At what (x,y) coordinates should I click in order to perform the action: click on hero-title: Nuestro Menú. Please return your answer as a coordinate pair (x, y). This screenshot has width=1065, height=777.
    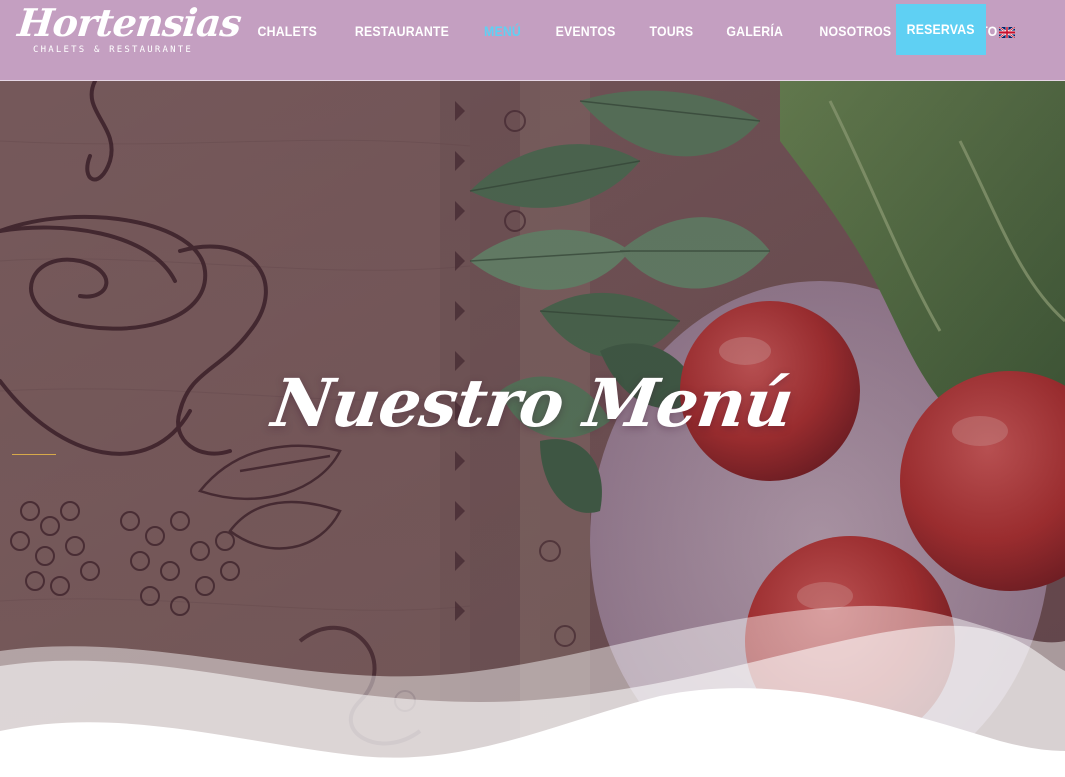
    Looking at the image, I should click on (532, 403).